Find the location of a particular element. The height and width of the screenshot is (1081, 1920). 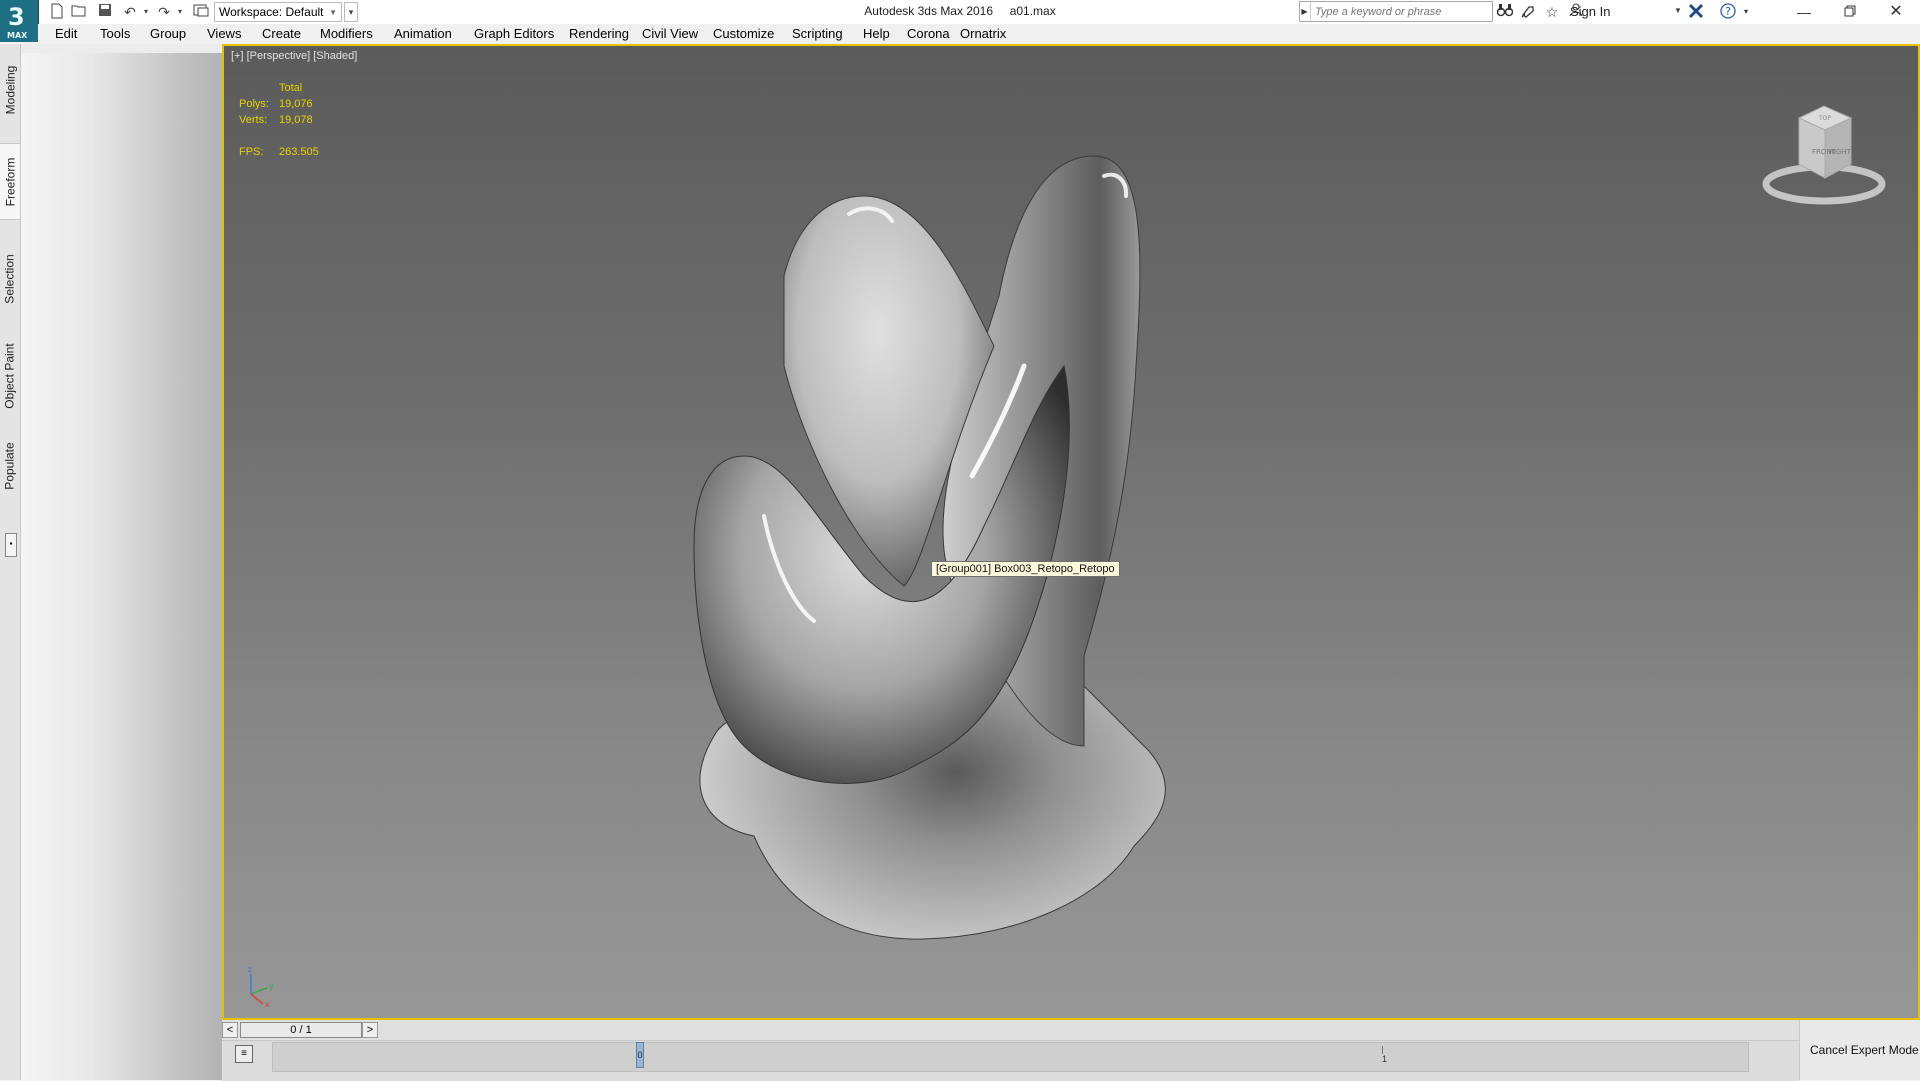

help-icon: ? is located at coordinates (1728, 12).